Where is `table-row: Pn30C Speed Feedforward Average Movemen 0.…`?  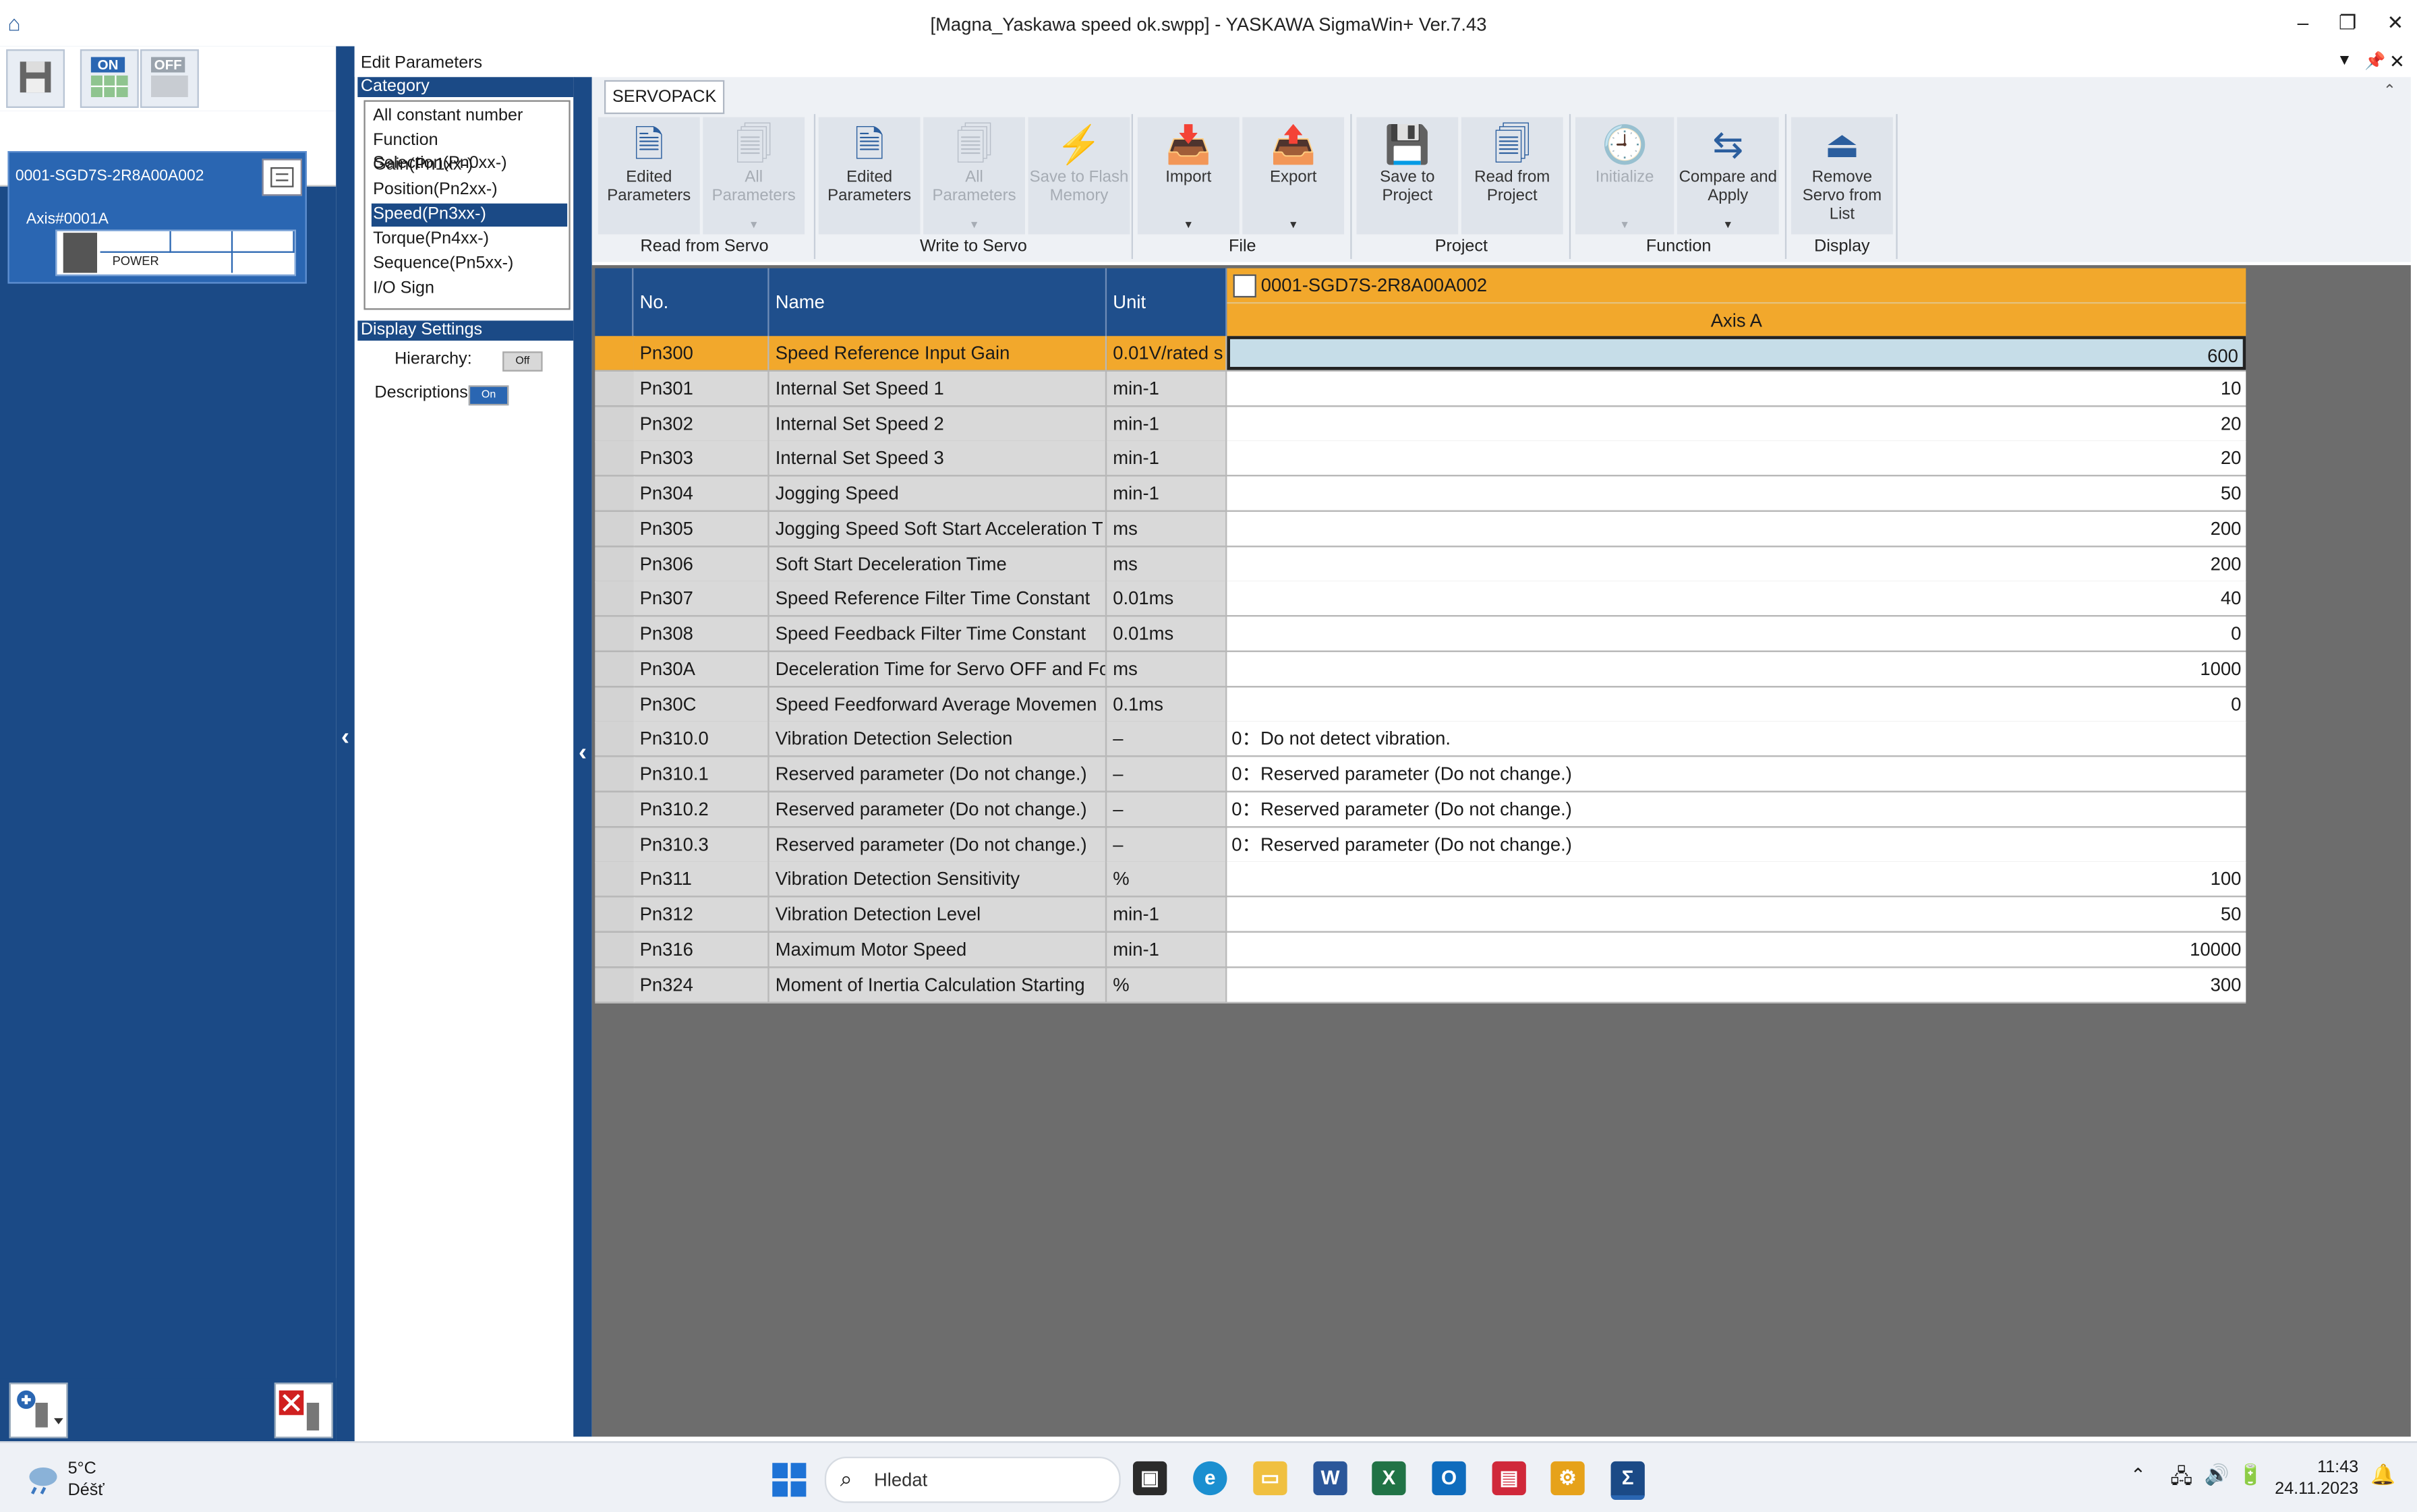
table-row: Pn30C Speed Feedforward Average Movemen 0.… is located at coordinates (1420, 705).